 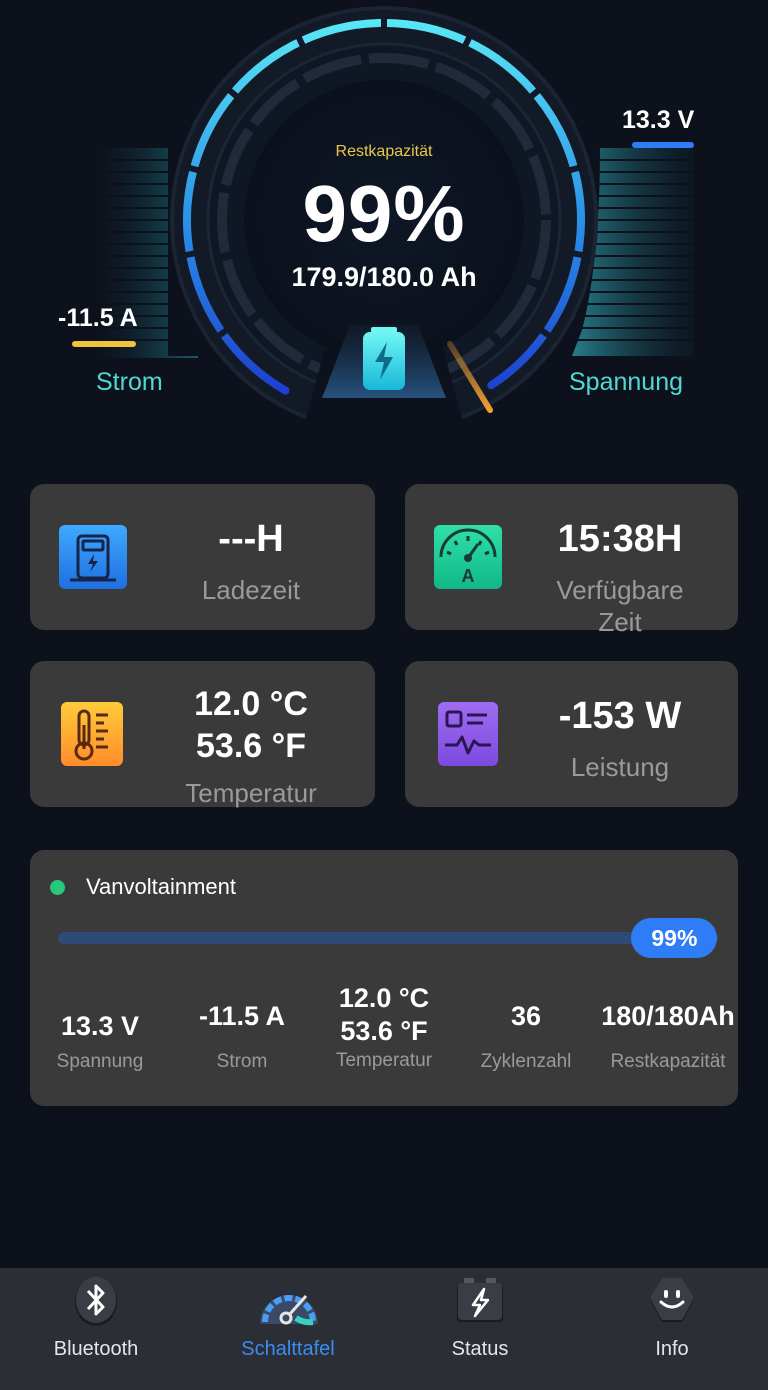 I want to click on stat-temperature-label: Temperatur, so click(x=384, y=1060).